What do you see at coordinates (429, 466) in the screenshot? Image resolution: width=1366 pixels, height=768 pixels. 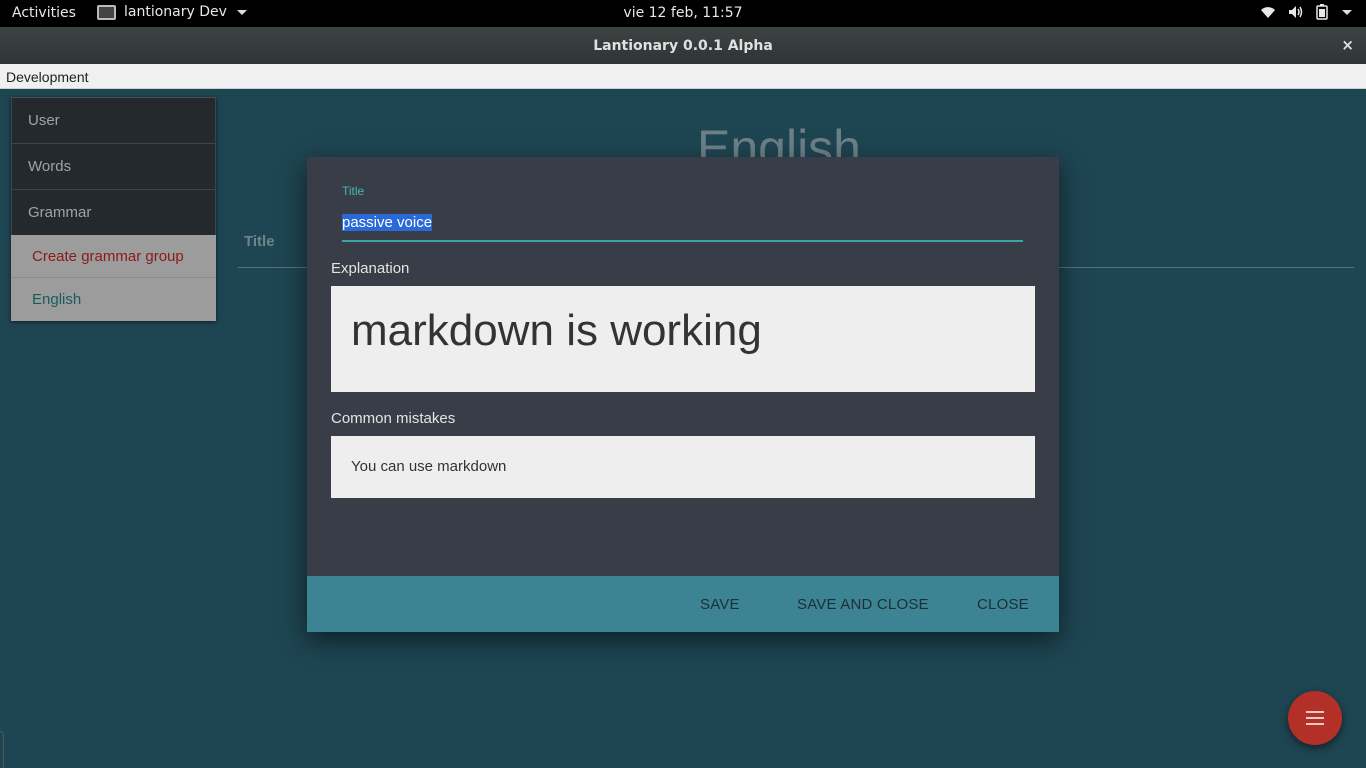 I see `common-mistakes-preview: You can use markdown` at bounding box center [429, 466].